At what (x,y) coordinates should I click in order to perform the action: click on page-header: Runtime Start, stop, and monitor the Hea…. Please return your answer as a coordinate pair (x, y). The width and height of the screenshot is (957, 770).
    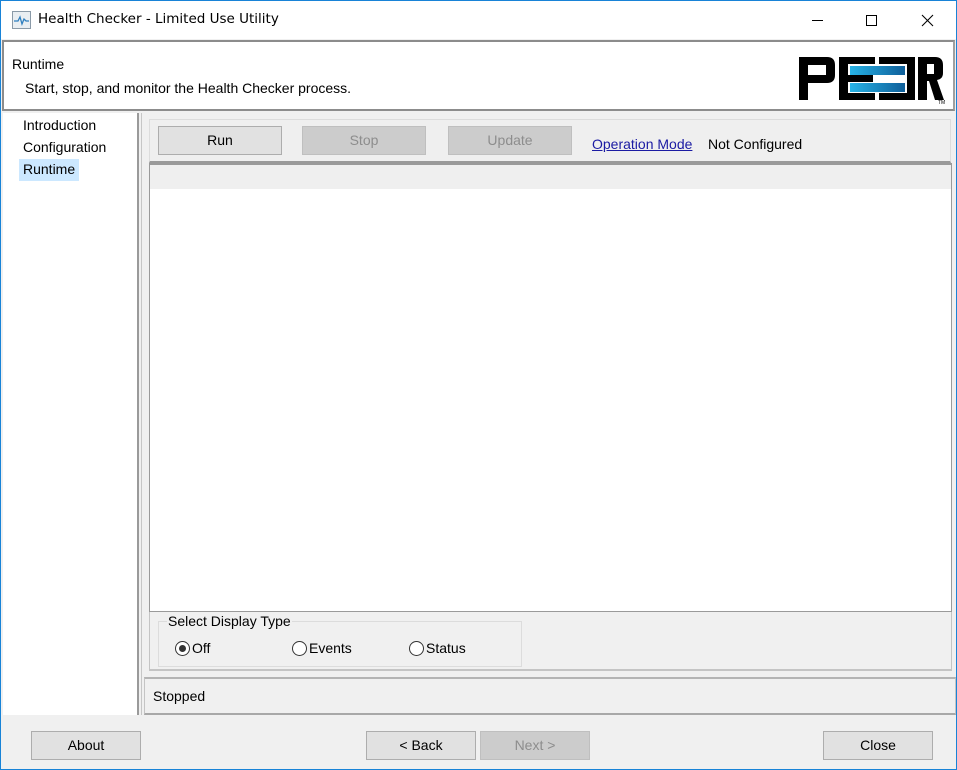
    Looking at the image, I should click on (478, 75).